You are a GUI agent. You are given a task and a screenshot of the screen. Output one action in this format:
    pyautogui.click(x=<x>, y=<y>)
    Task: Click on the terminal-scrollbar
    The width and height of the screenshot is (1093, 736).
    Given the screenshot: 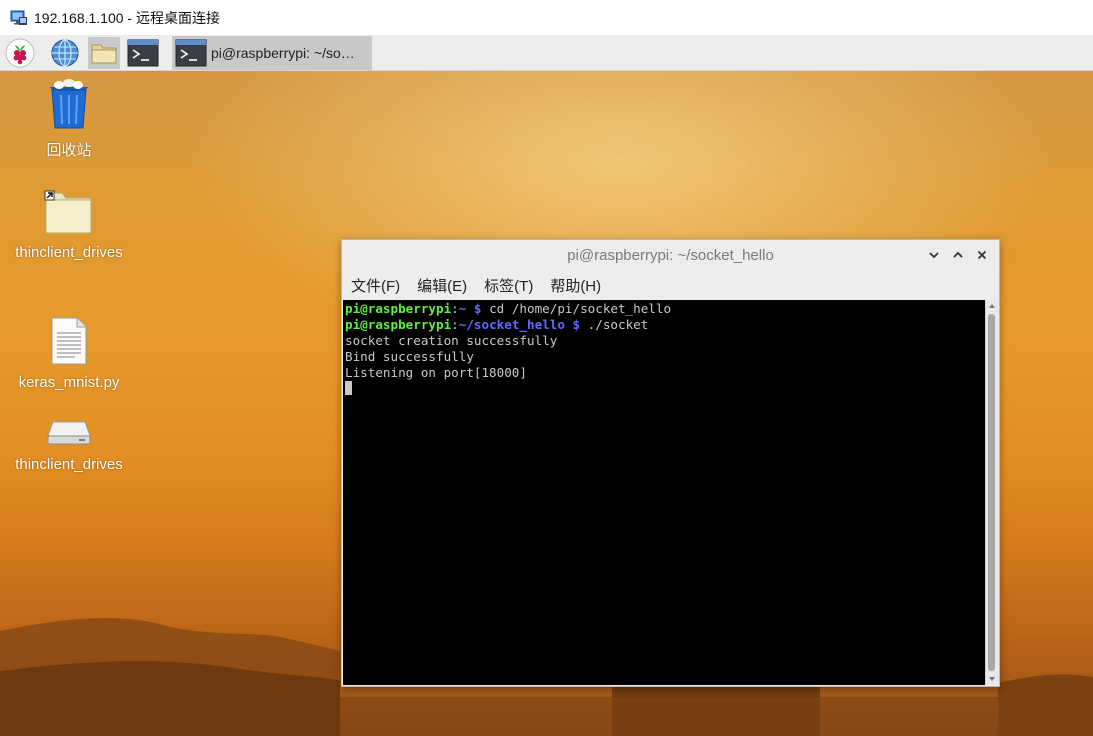 What is the action you would take?
    pyautogui.click(x=991, y=492)
    